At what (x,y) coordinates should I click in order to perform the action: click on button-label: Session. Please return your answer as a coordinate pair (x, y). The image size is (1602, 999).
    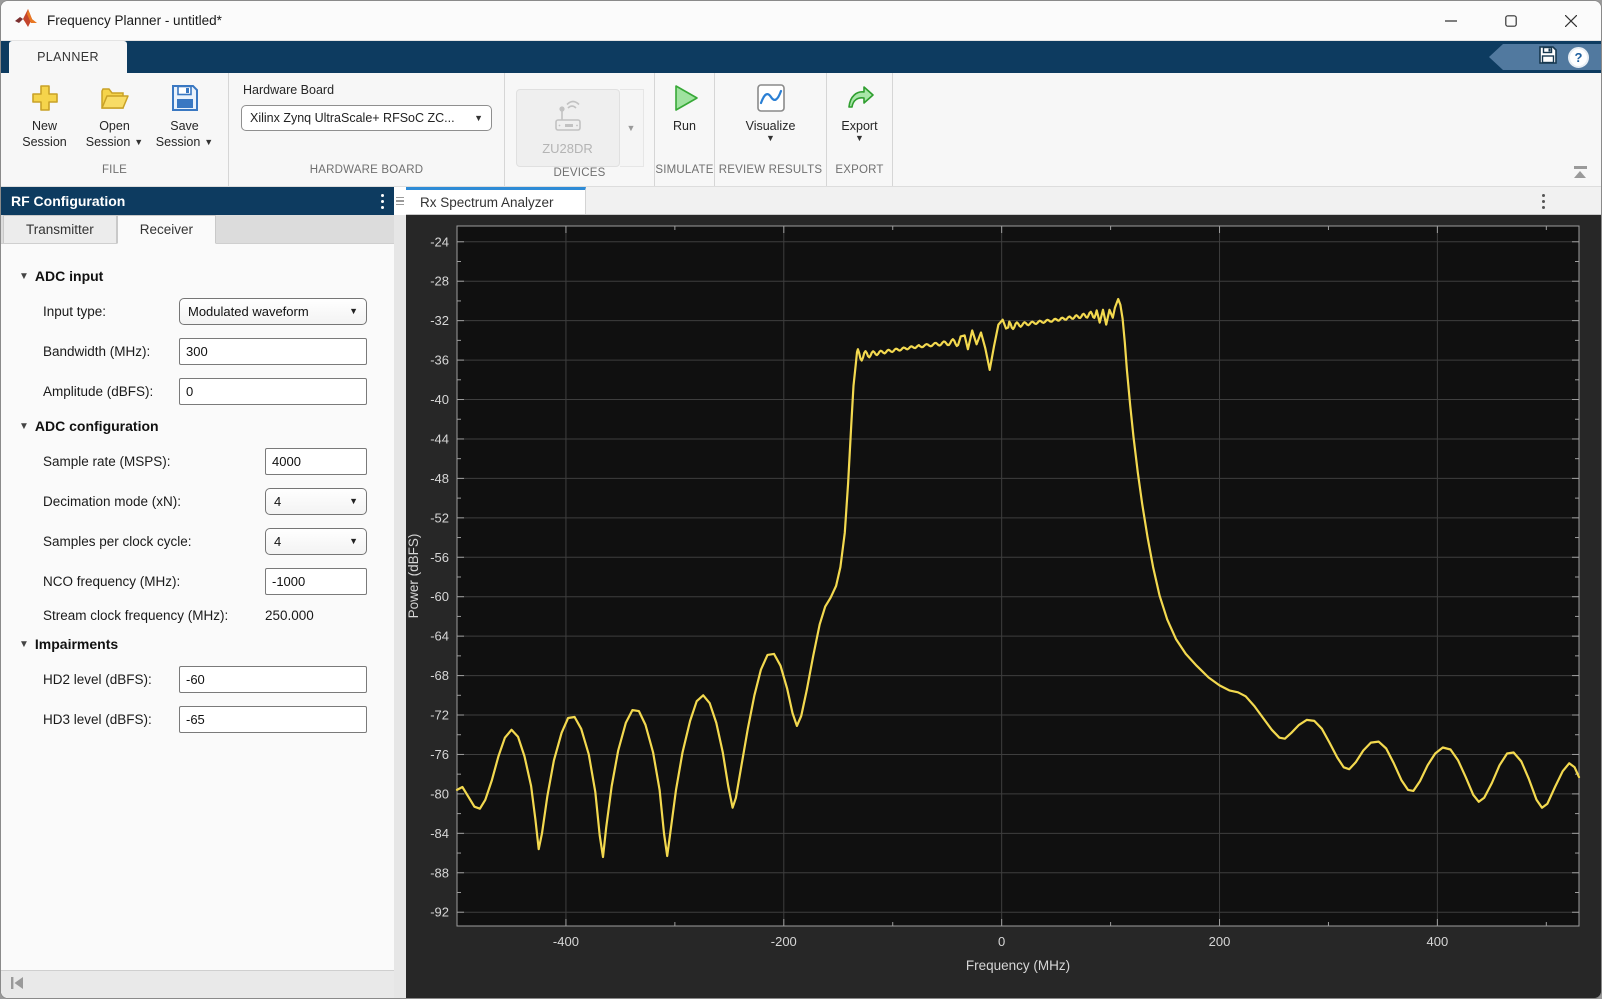
    Looking at the image, I should click on (178, 142).